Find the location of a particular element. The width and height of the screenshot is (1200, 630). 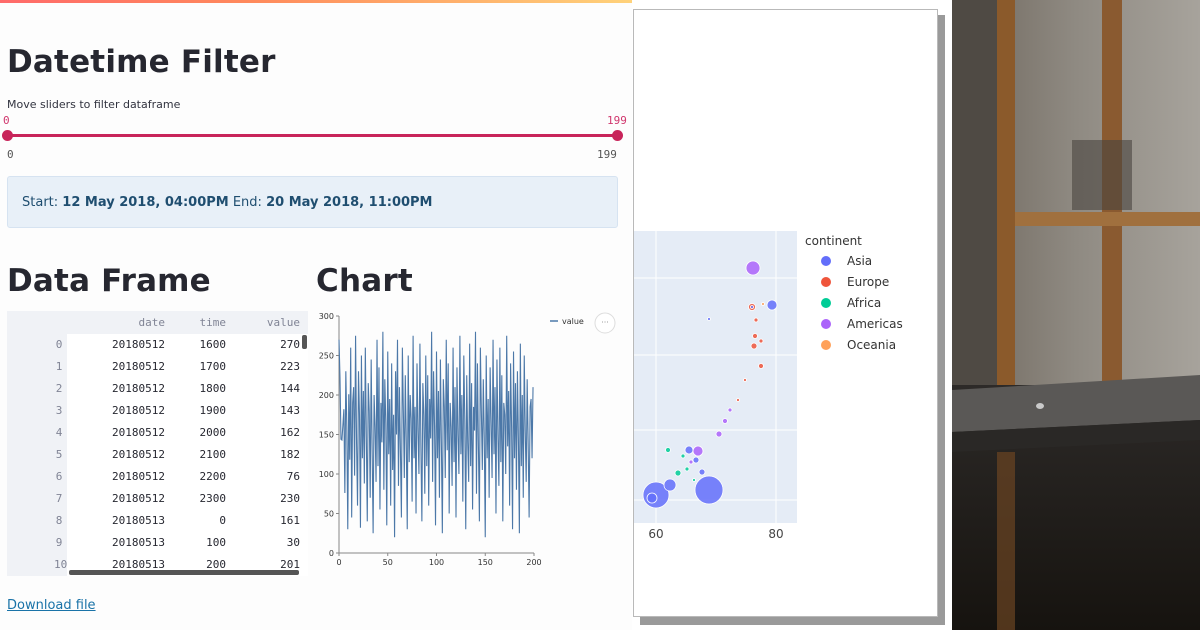

table-cell-time: 2200 is located at coordinates (213, 476).